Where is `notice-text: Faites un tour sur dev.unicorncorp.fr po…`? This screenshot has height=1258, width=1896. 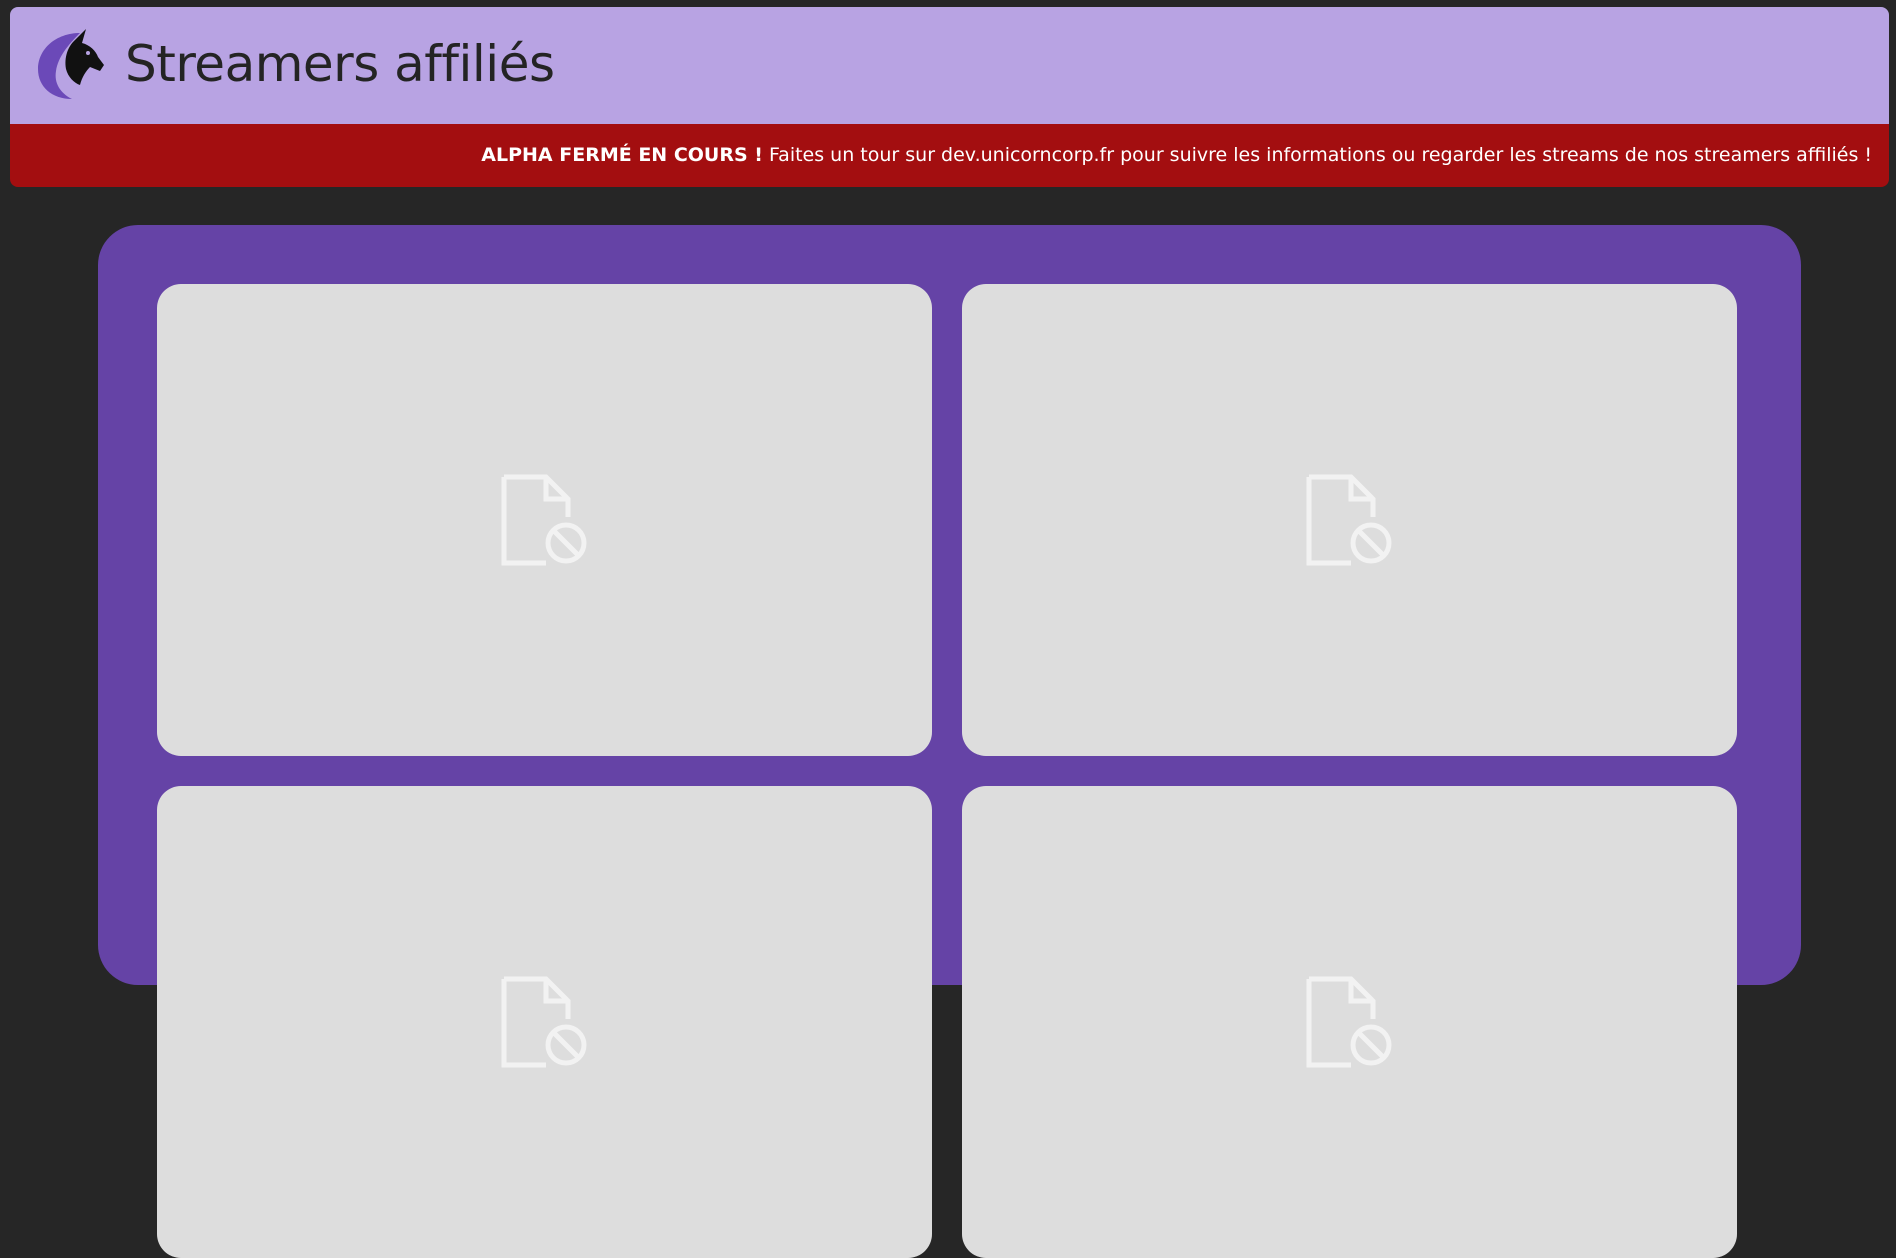 notice-text: Faites un tour sur dev.unicorncorp.fr po… is located at coordinates (1317, 155).